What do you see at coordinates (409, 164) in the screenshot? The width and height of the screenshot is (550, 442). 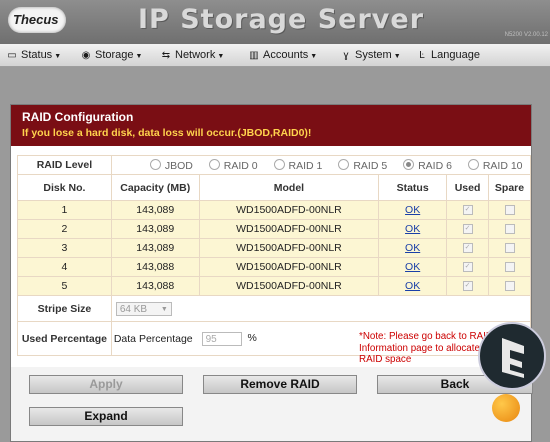 I see `radio-selected-icon` at bounding box center [409, 164].